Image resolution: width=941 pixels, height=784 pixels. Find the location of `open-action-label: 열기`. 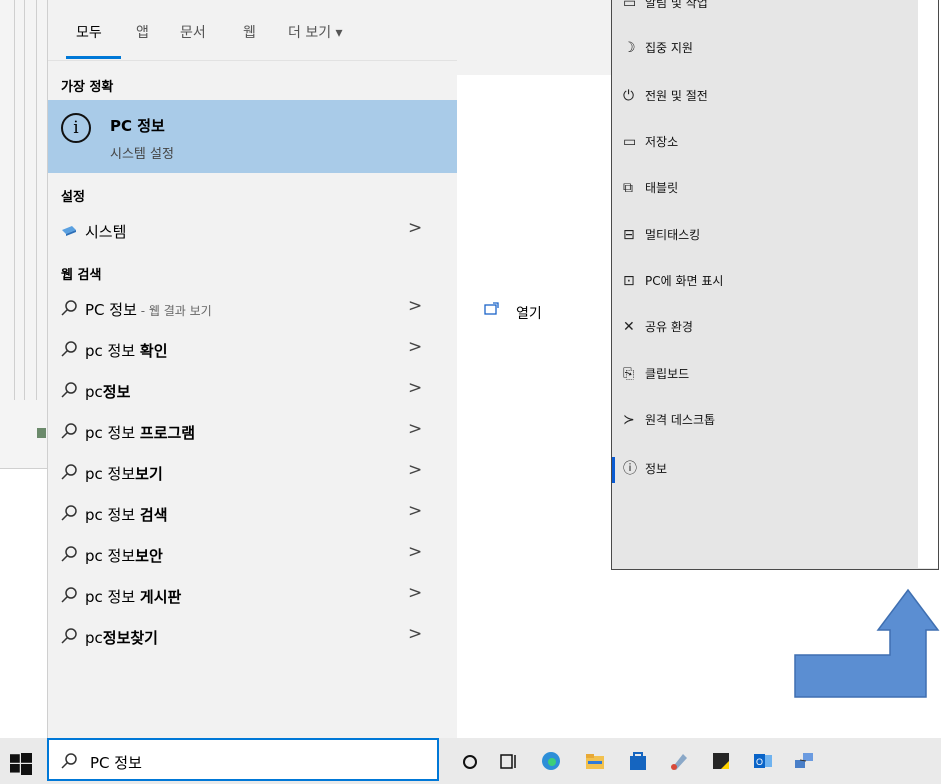

open-action-label: 열기 is located at coordinates (529, 313).